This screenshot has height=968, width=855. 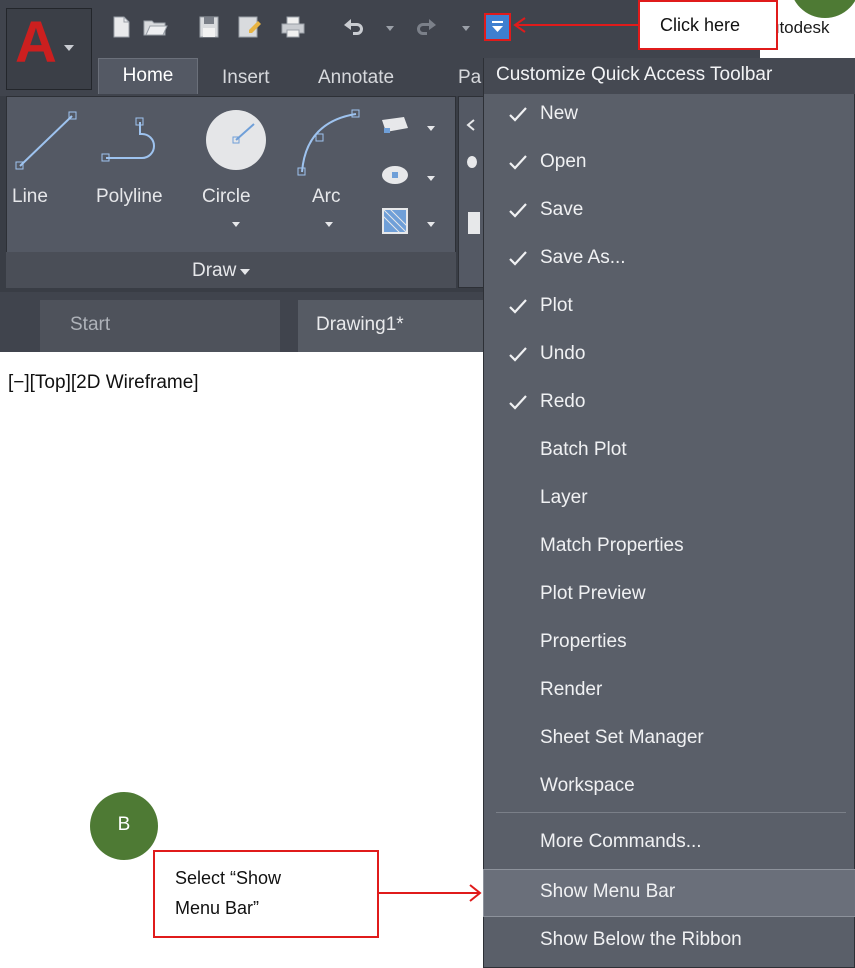 I want to click on tab-start-label: Start, so click(x=90, y=324).